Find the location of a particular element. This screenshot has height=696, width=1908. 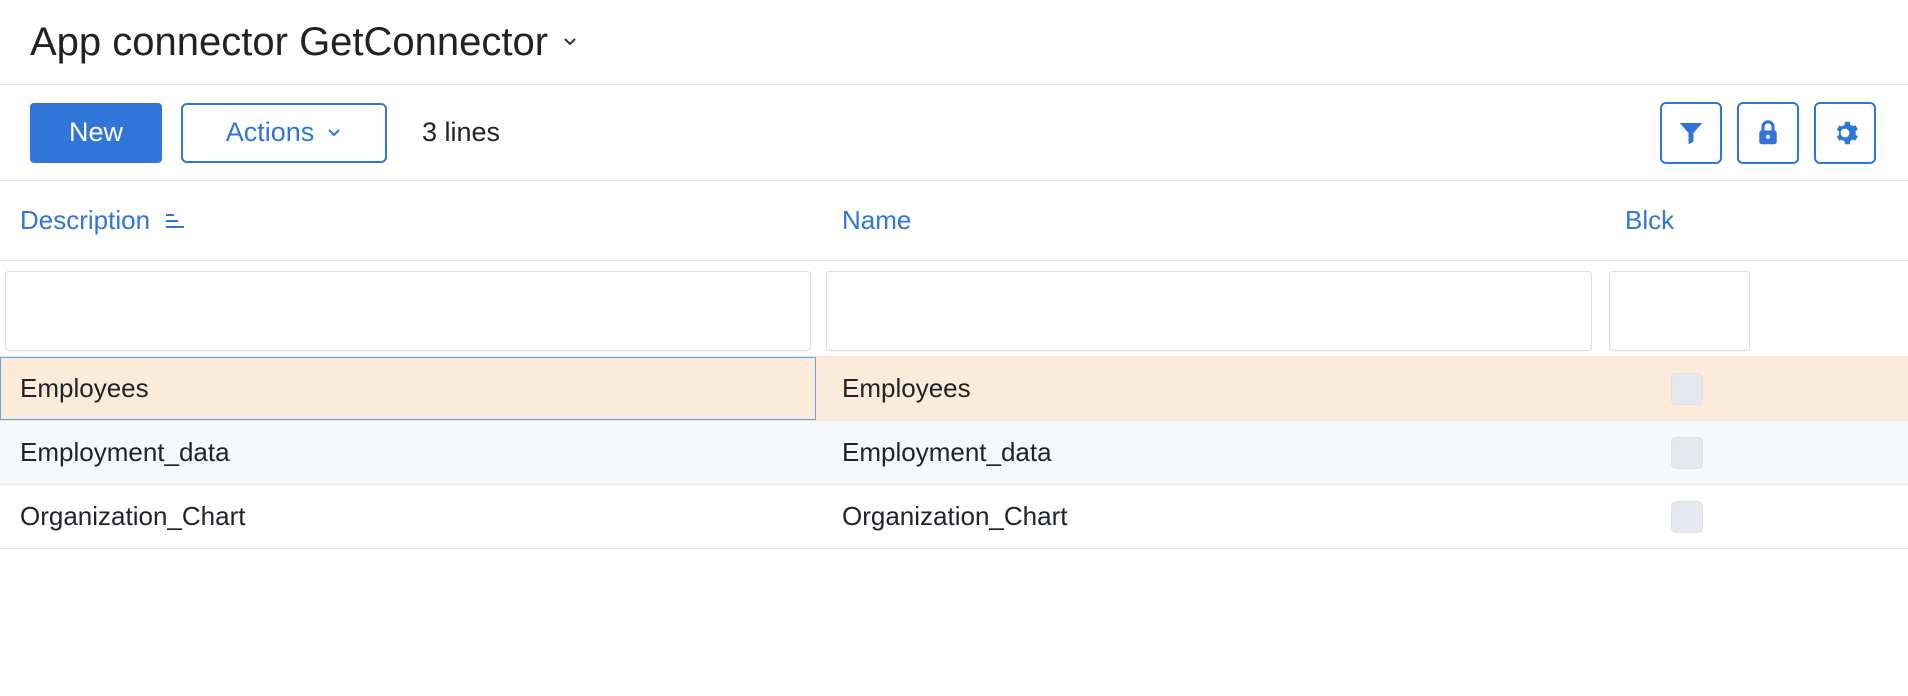

description-cell: Employment_data is located at coordinates (125, 452).